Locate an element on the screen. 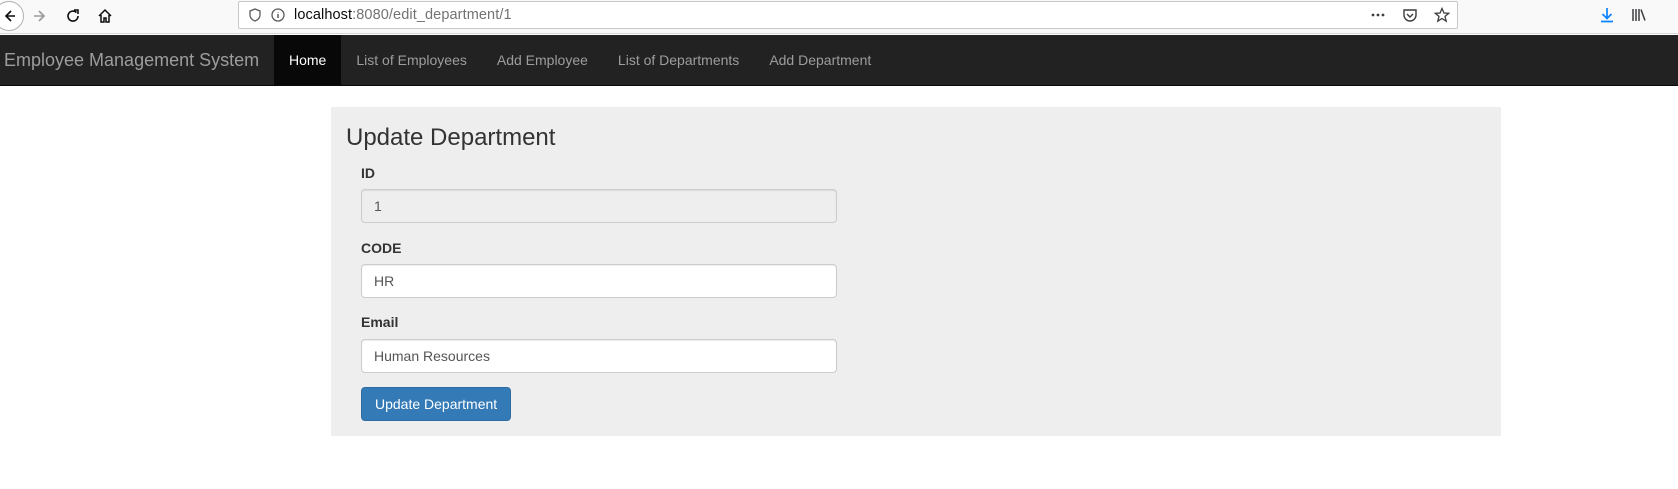  id-field is located at coordinates (599, 206).